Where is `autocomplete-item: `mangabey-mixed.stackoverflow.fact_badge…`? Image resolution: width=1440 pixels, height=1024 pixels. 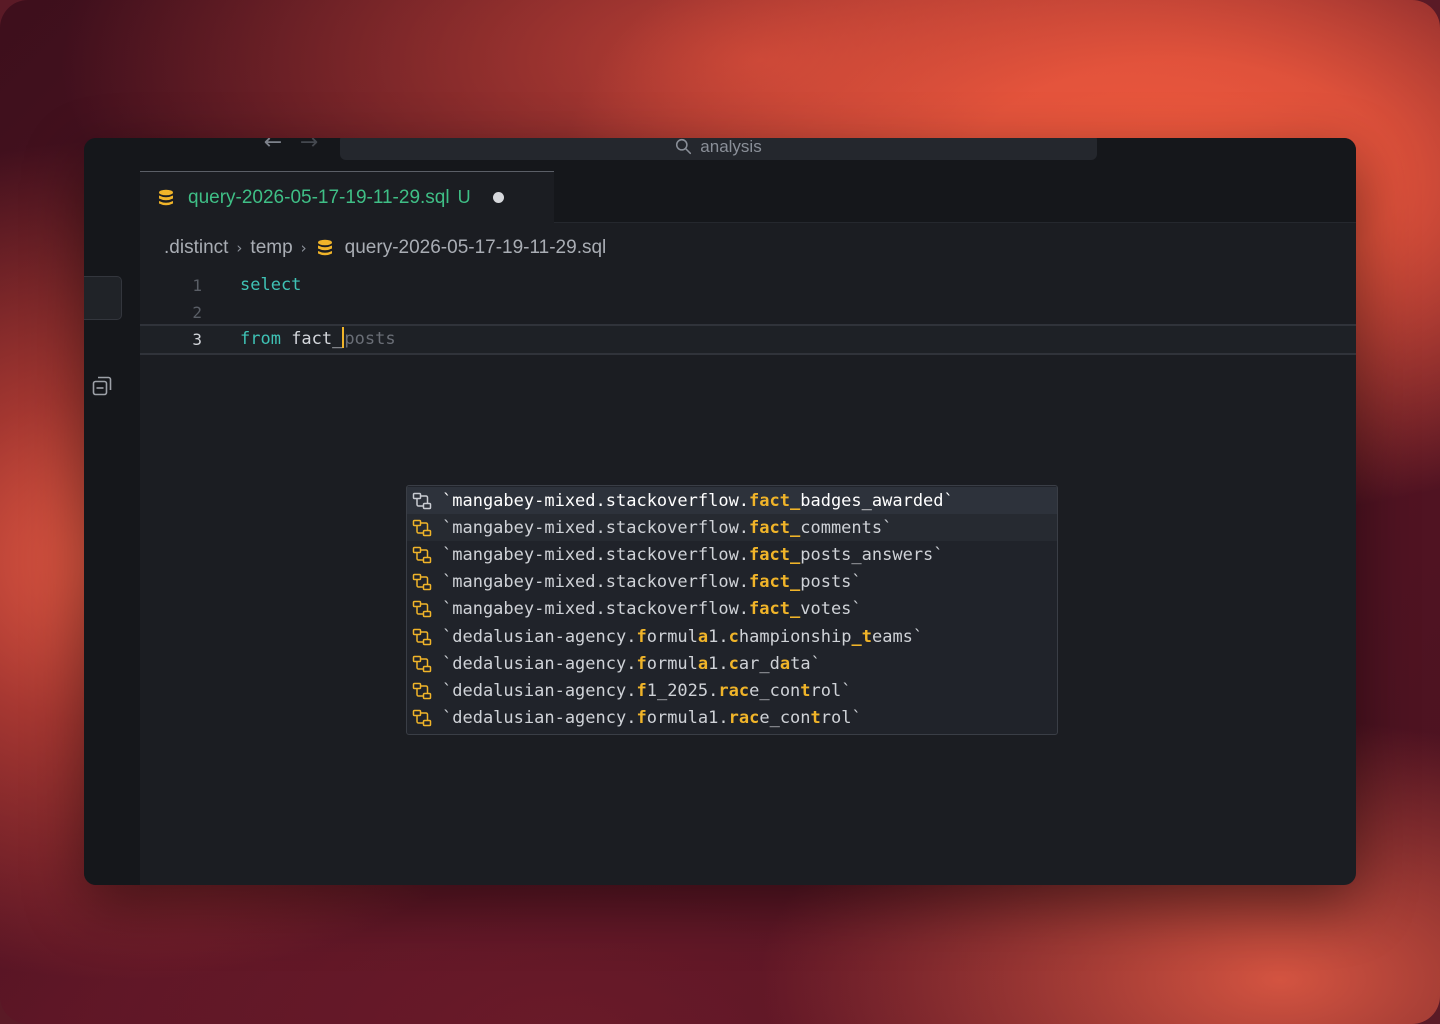 autocomplete-item: `mangabey-mixed.stackoverflow.fact_badge… is located at coordinates (732, 501).